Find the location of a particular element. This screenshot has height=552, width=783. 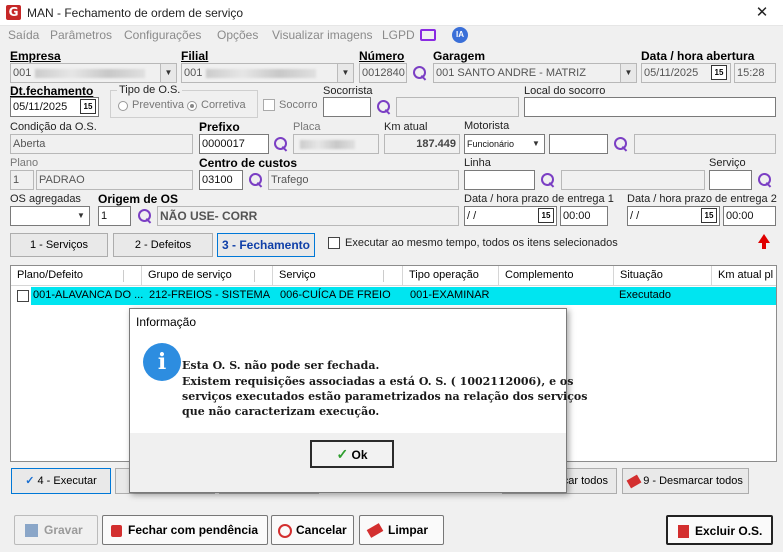

exec-all-checkbox is located at coordinates (334, 243).